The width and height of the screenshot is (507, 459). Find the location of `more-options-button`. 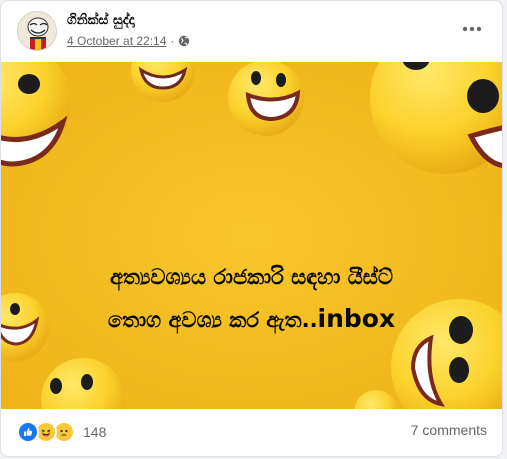

more-options-button is located at coordinates (472, 29).